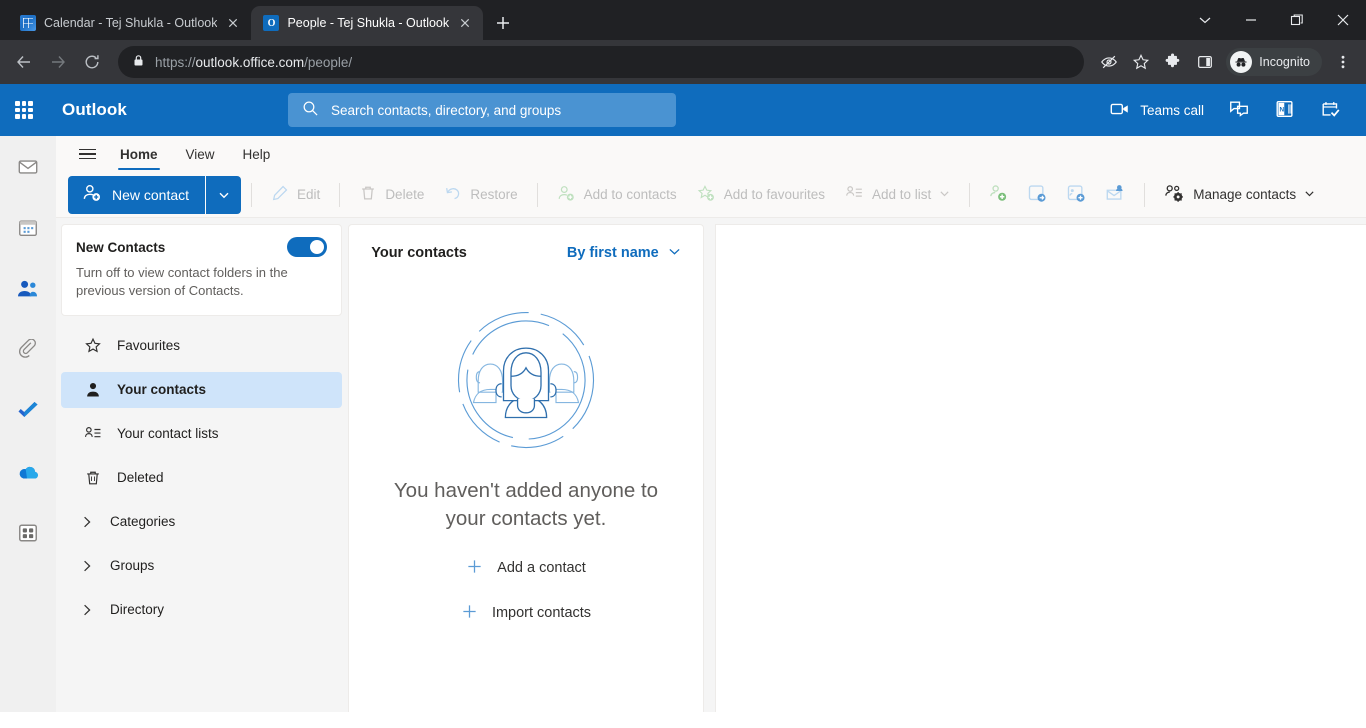  I want to click on ribbon-tab-bar: Home View Help, so click(711, 154).